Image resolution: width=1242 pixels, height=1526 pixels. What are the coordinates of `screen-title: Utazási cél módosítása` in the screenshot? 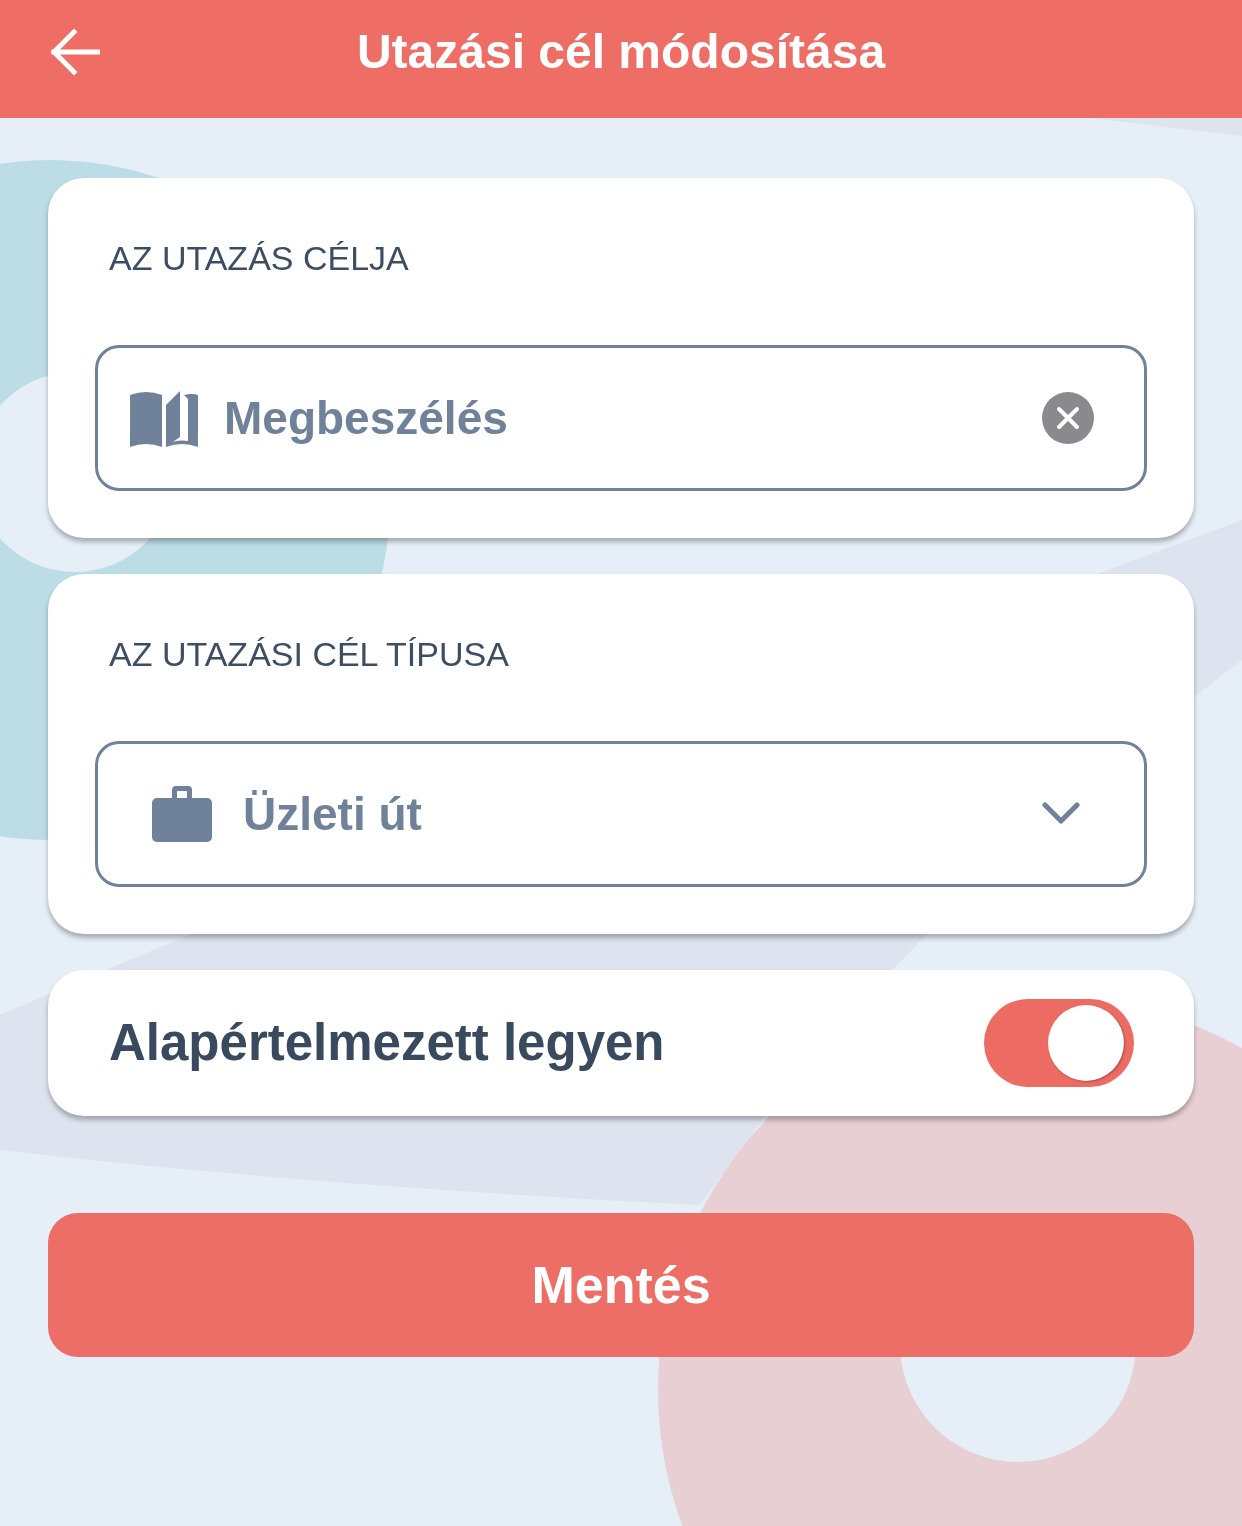 It's located at (621, 52).